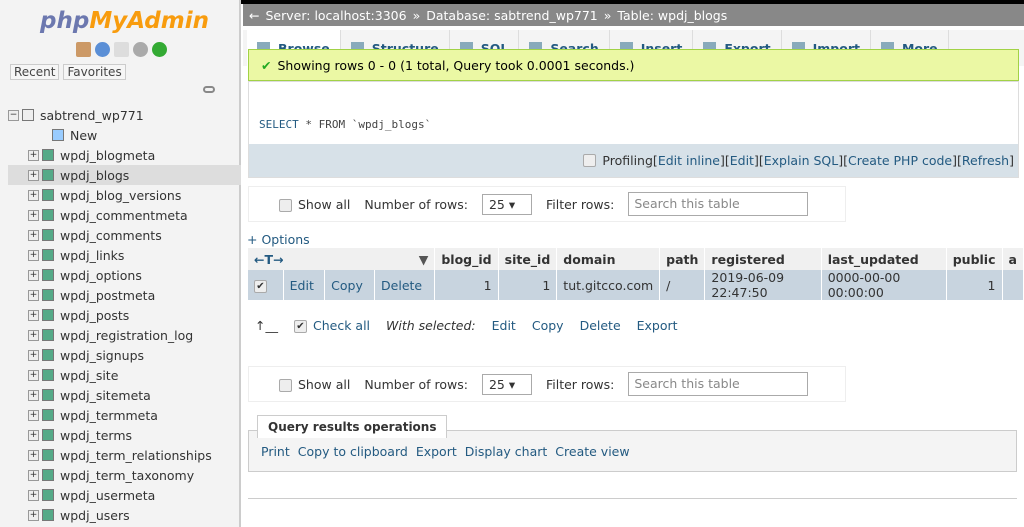 This screenshot has width=1024, height=527. What do you see at coordinates (124, 415) in the screenshot?
I see `sidebar-table-item: + wpdj_termmeta` at bounding box center [124, 415].